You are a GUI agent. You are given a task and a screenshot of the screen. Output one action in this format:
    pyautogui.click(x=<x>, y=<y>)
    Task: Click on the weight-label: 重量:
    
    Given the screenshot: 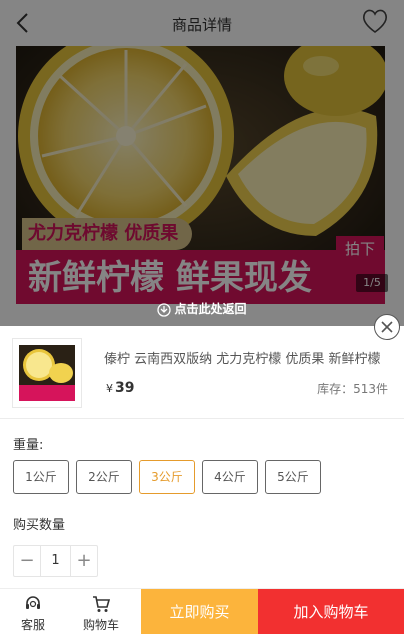 What is the action you would take?
    pyautogui.click(x=28, y=445)
    